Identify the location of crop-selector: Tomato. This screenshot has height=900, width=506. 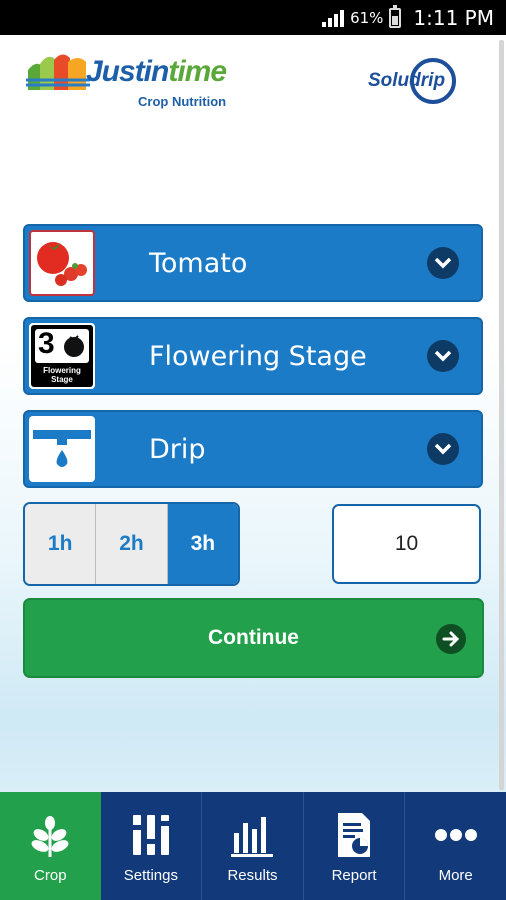
(253, 263).